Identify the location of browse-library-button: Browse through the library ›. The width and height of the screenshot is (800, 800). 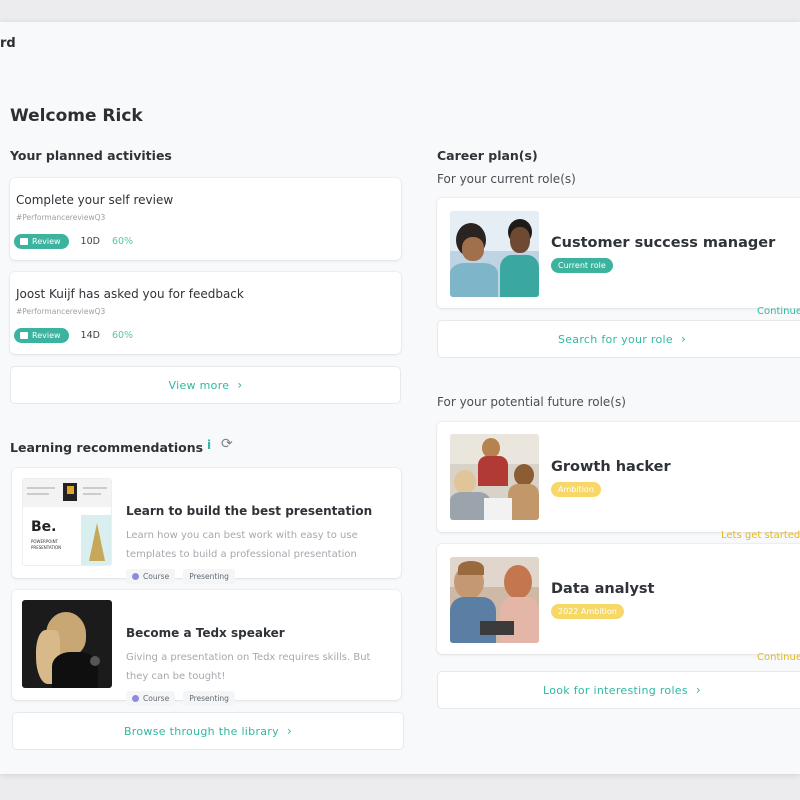
(208, 731).